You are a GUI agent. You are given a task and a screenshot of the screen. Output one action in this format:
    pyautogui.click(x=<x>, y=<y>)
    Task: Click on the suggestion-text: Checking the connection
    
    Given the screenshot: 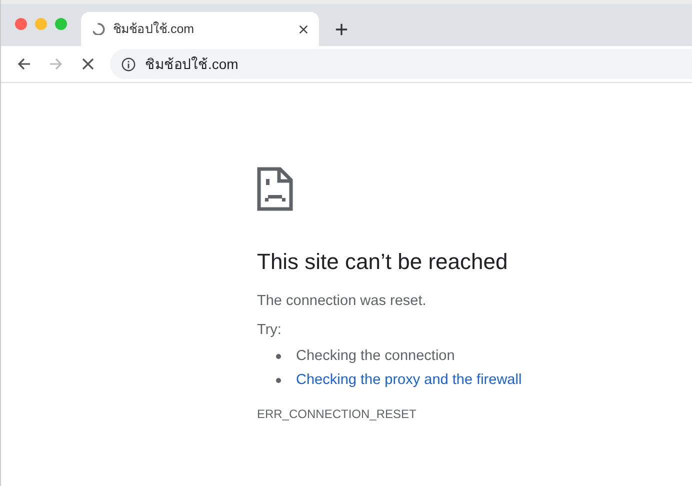 What is the action you would take?
    pyautogui.click(x=375, y=356)
    